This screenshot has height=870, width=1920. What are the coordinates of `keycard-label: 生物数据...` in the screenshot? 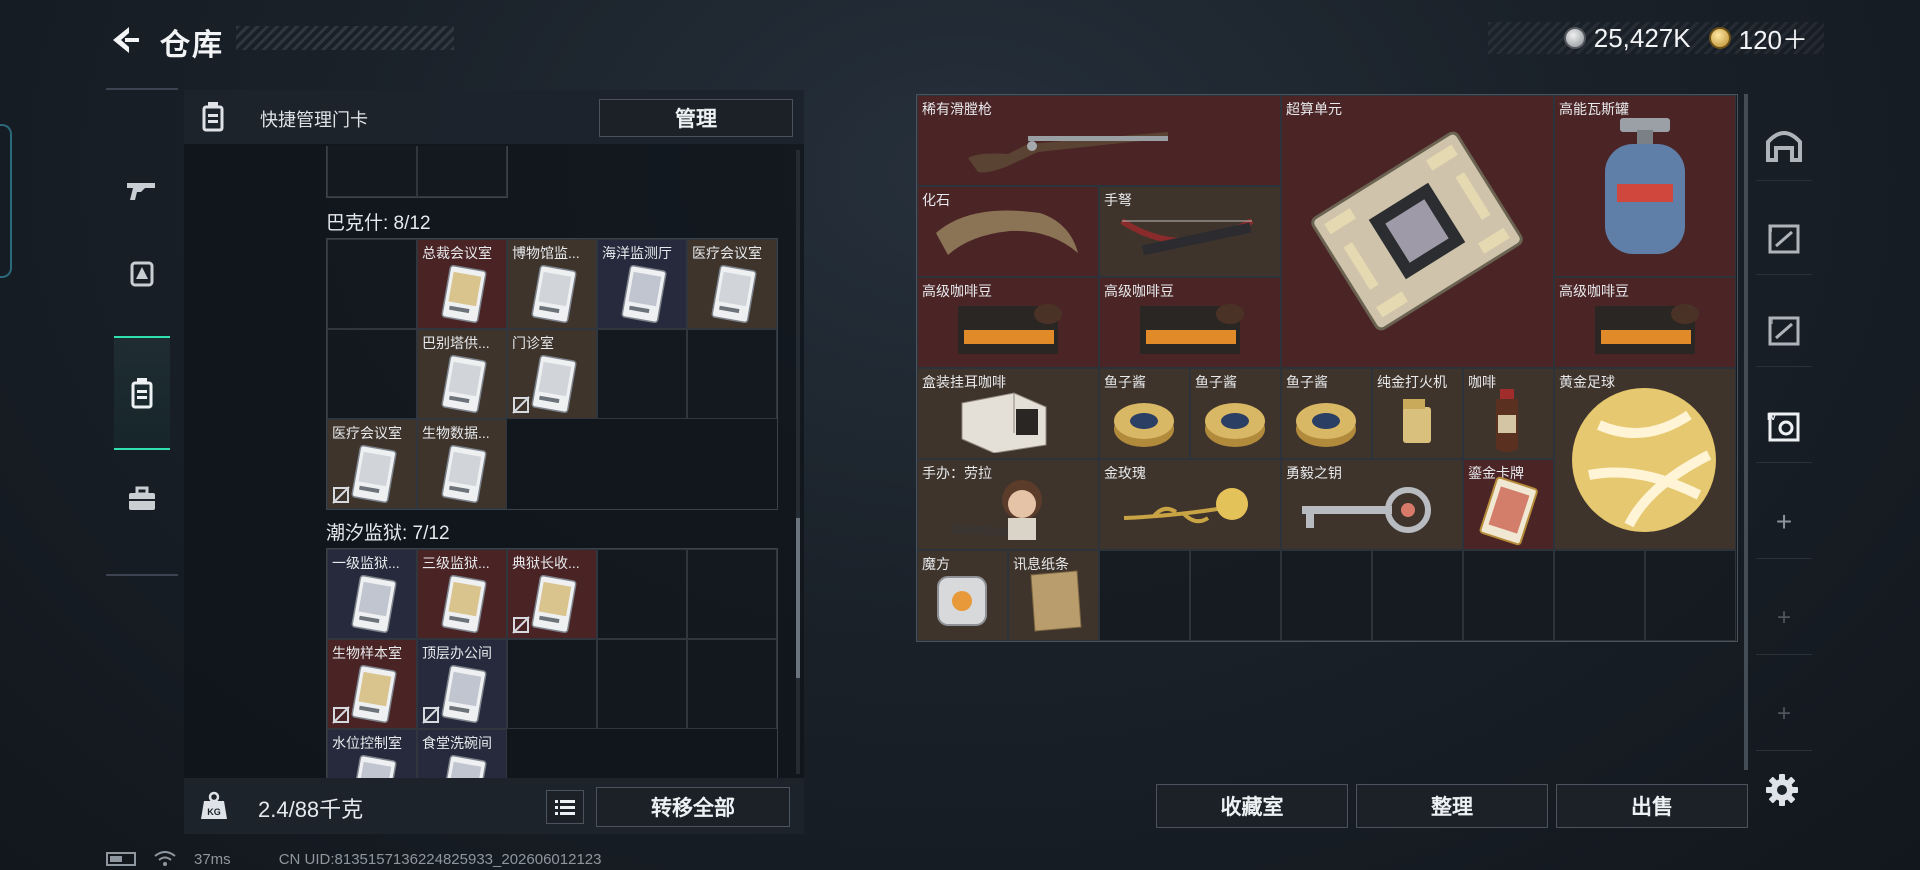 It's located at (456, 433).